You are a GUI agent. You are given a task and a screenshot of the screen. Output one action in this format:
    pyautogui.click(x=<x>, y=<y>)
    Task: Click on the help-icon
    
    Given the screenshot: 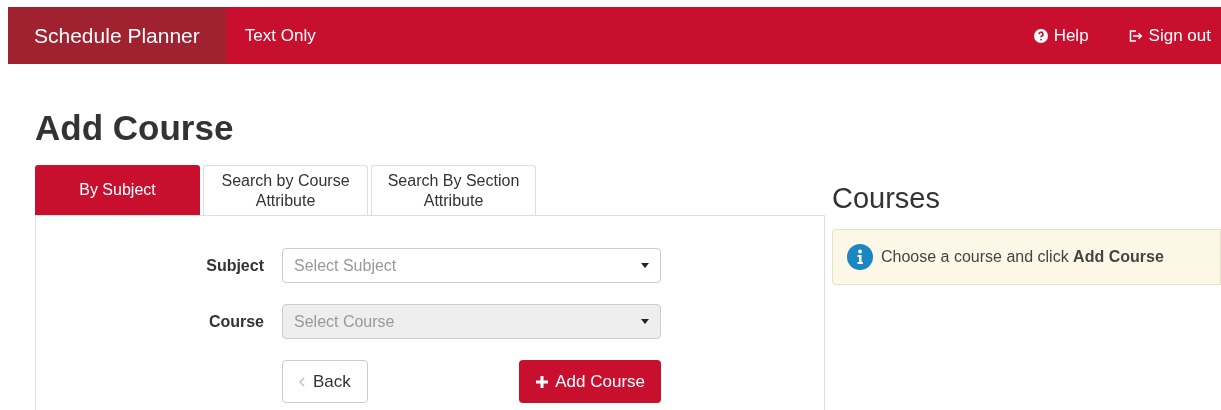 What is the action you would take?
    pyautogui.click(x=1040, y=35)
    